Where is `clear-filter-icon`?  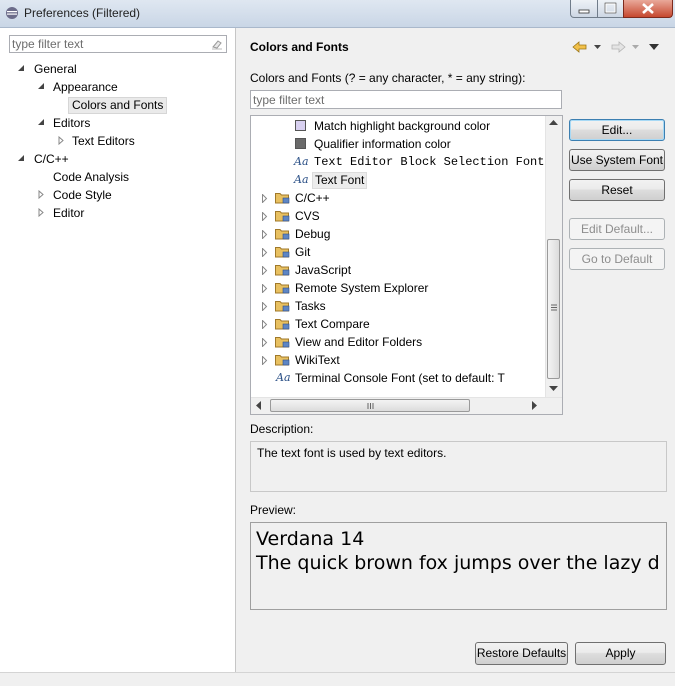 clear-filter-icon is located at coordinates (217, 44).